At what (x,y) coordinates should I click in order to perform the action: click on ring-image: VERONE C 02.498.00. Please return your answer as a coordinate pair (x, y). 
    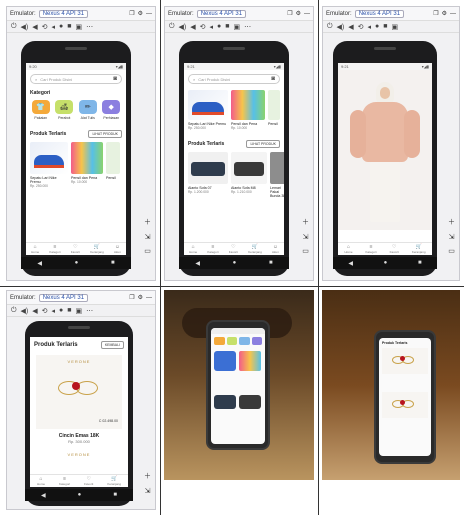
    Looking at the image, I should click on (79, 392).